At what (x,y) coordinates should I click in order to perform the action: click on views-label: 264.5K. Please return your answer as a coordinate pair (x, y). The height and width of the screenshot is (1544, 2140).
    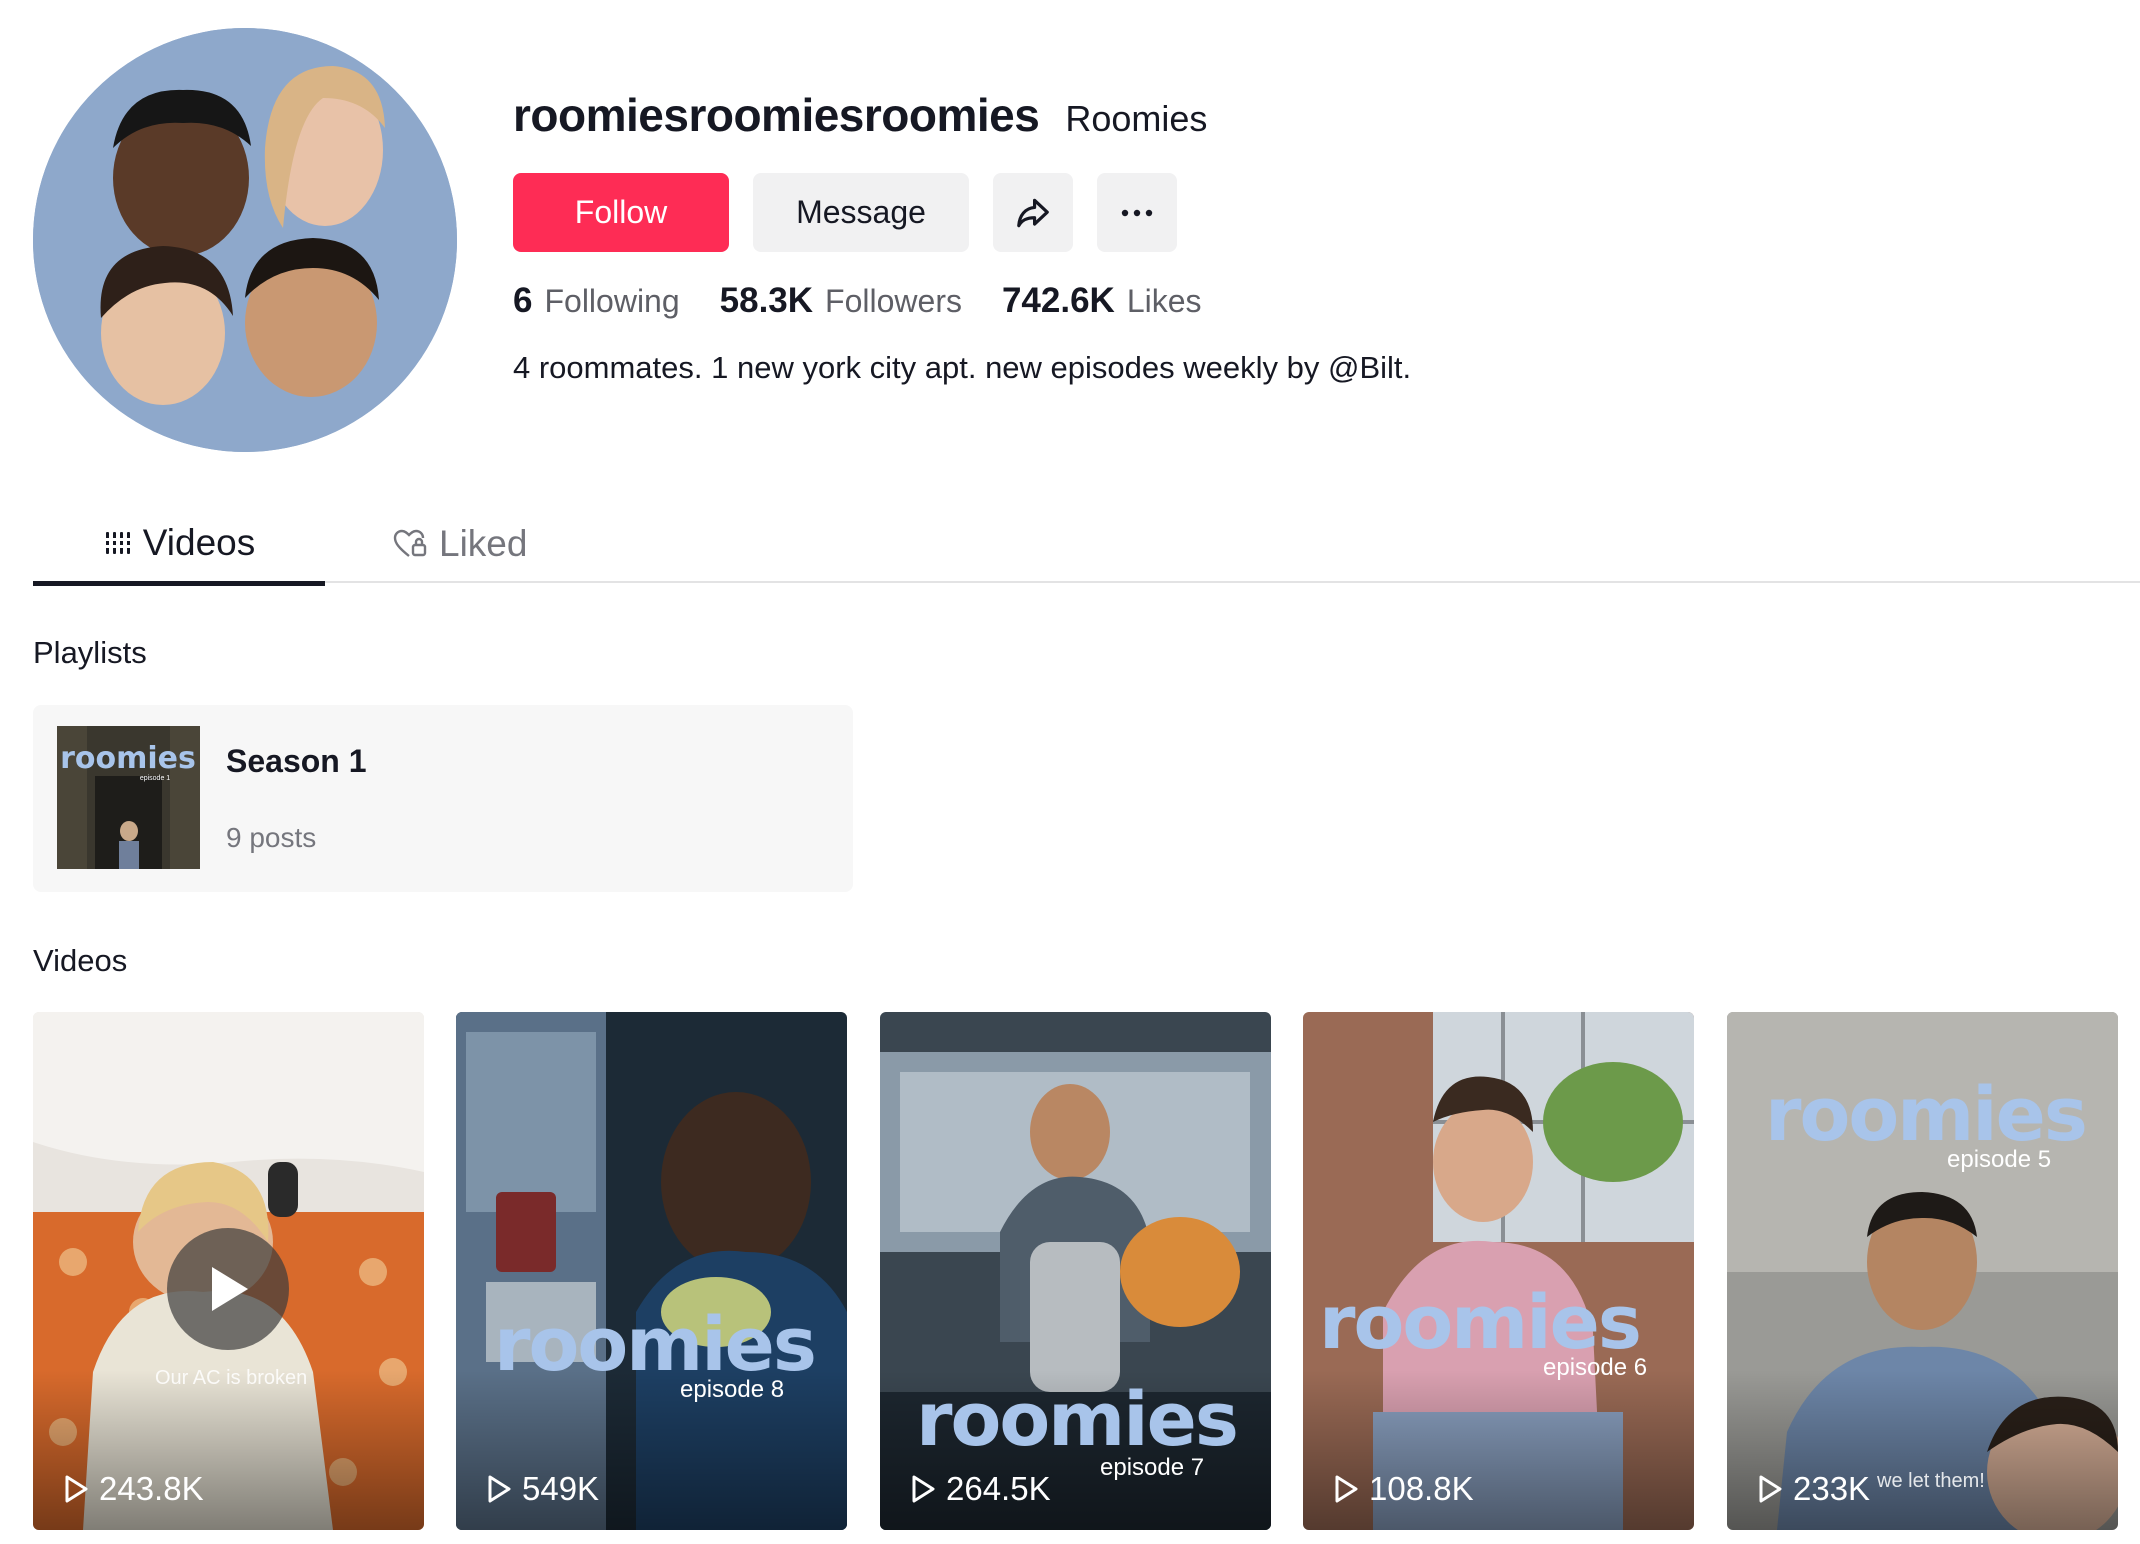
    Looking at the image, I should click on (998, 1488).